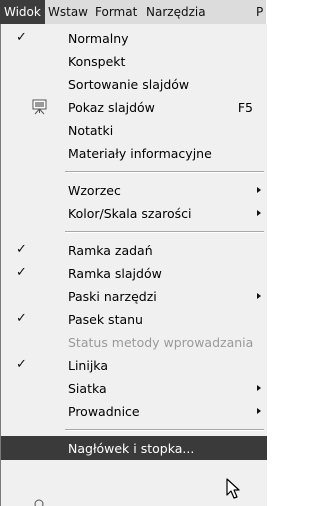  What do you see at coordinates (134, 190) in the screenshot?
I see `menu-item-wzorzec: Wzorzec` at bounding box center [134, 190].